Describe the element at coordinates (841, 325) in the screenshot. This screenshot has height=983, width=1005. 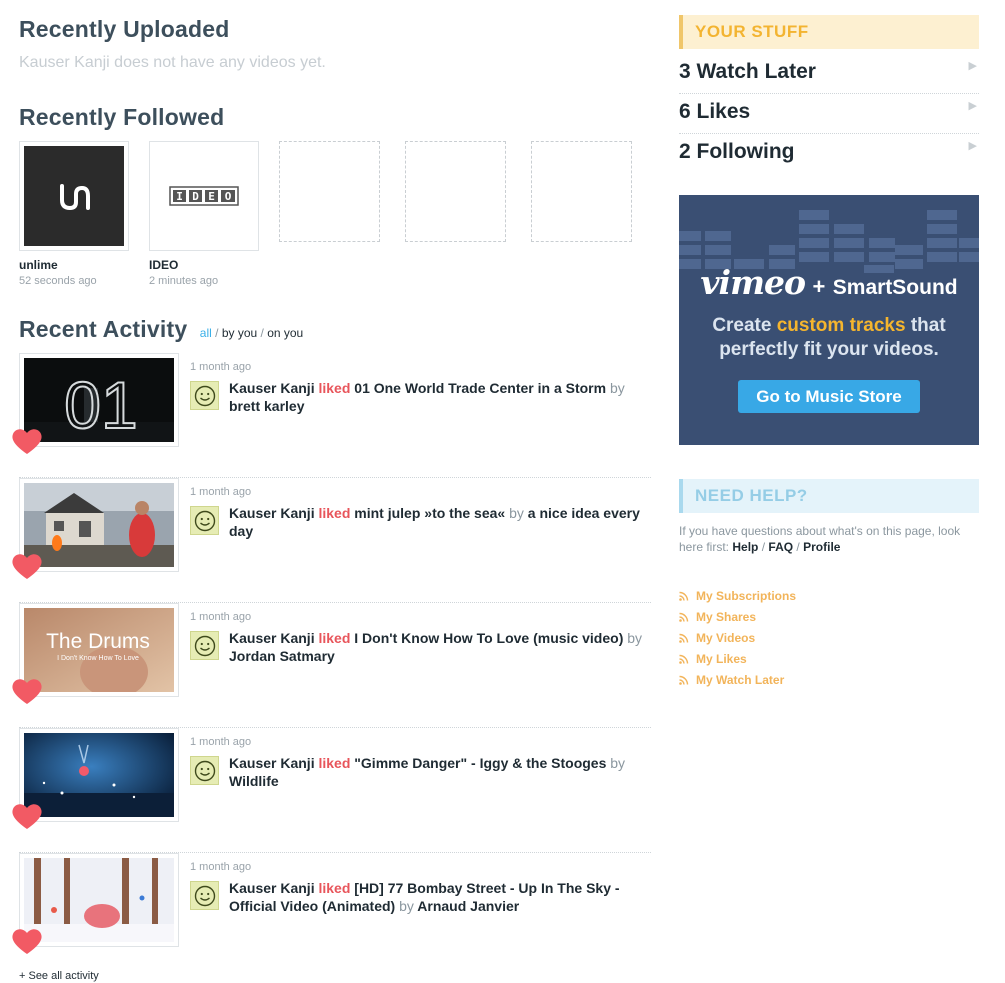
I see `ad-highlight: custom tracks` at that location.